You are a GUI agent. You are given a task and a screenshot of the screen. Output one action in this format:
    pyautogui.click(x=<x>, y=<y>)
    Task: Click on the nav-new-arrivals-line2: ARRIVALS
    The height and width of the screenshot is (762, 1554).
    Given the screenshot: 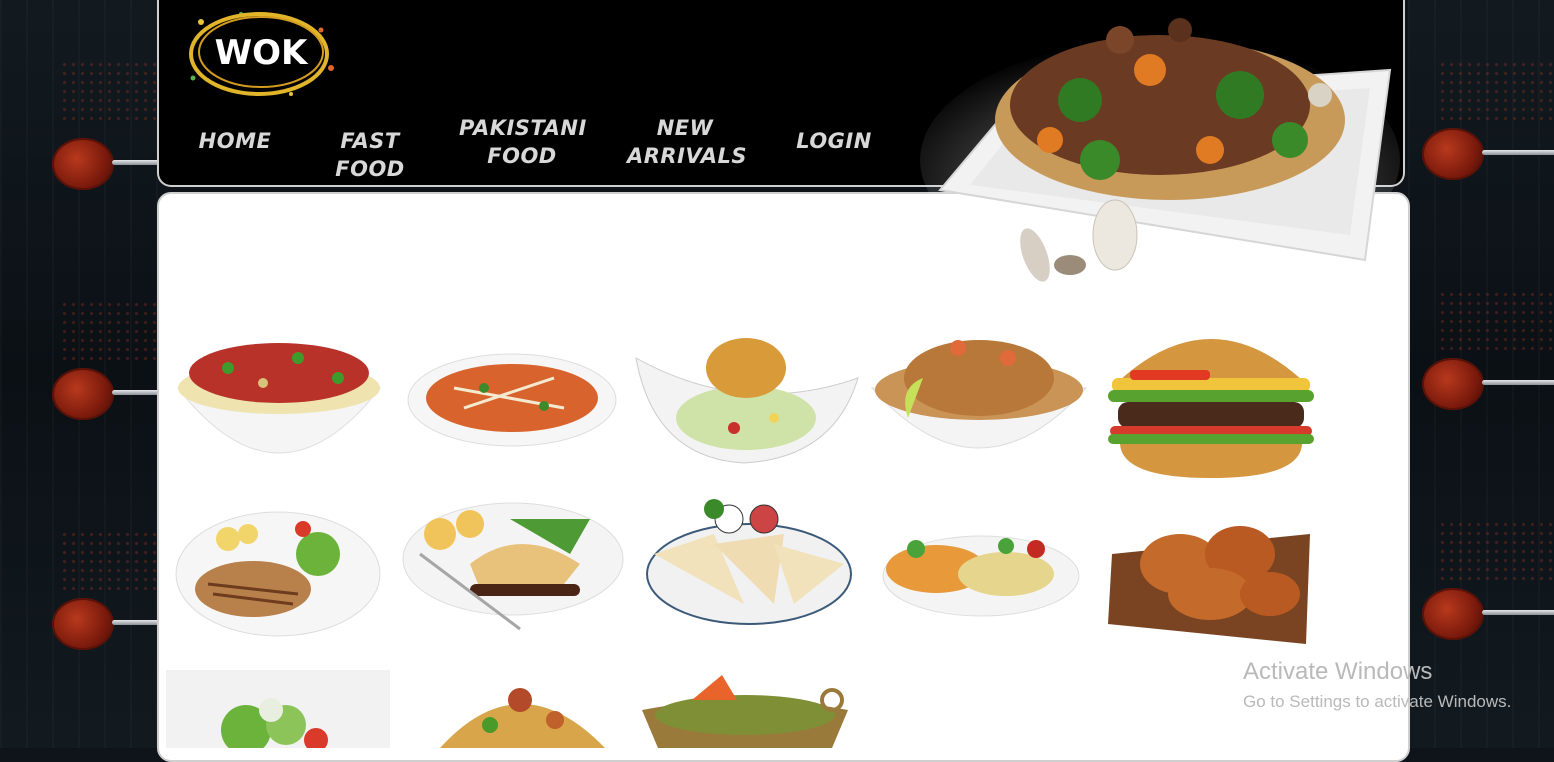 What is the action you would take?
    pyautogui.click(x=687, y=156)
    